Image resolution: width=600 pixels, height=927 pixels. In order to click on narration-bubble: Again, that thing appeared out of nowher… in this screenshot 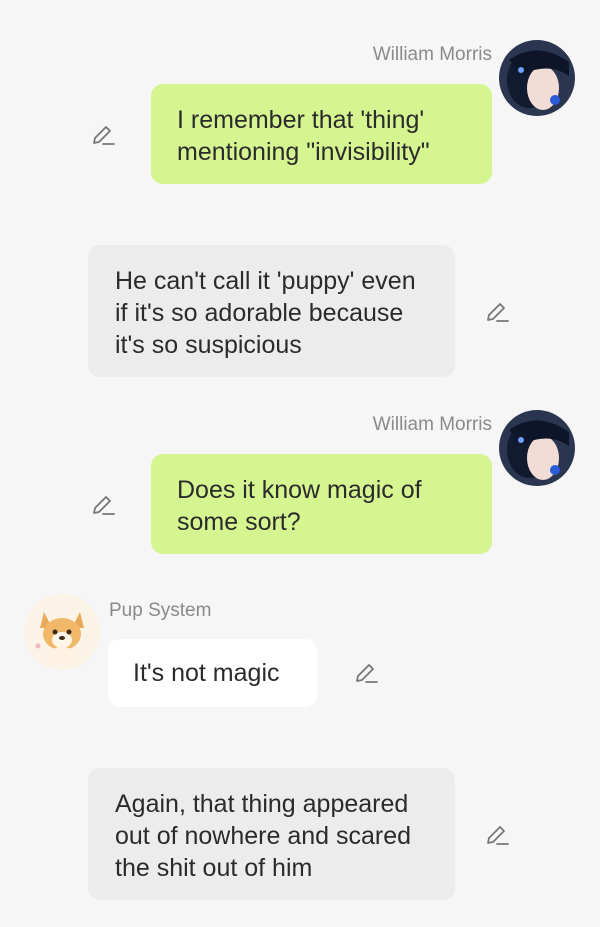, I will do `click(271, 834)`.